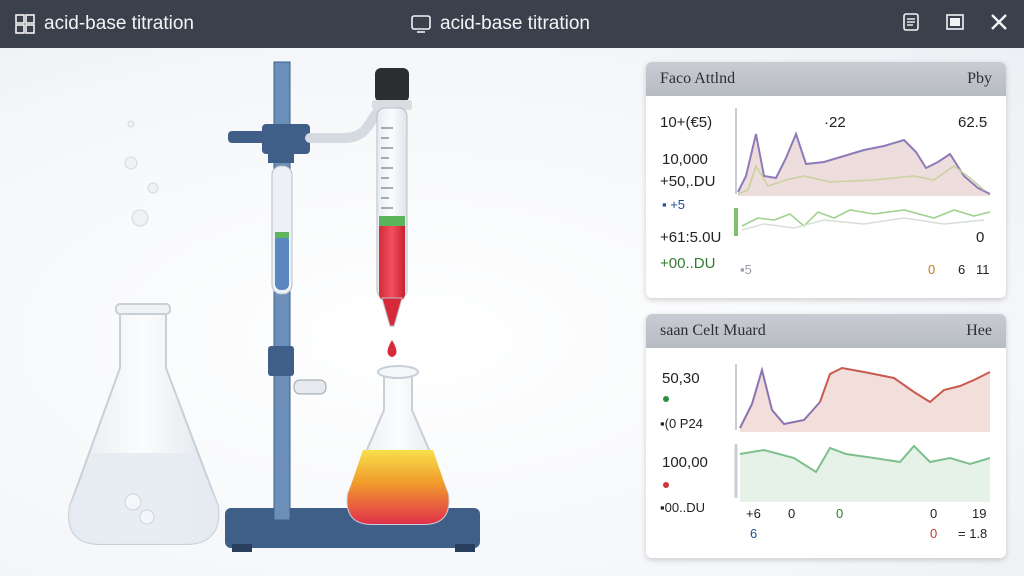 Image resolution: width=1024 pixels, height=576 pixels. Describe the element at coordinates (141, 173) in the screenshot. I see `bubbles` at that location.